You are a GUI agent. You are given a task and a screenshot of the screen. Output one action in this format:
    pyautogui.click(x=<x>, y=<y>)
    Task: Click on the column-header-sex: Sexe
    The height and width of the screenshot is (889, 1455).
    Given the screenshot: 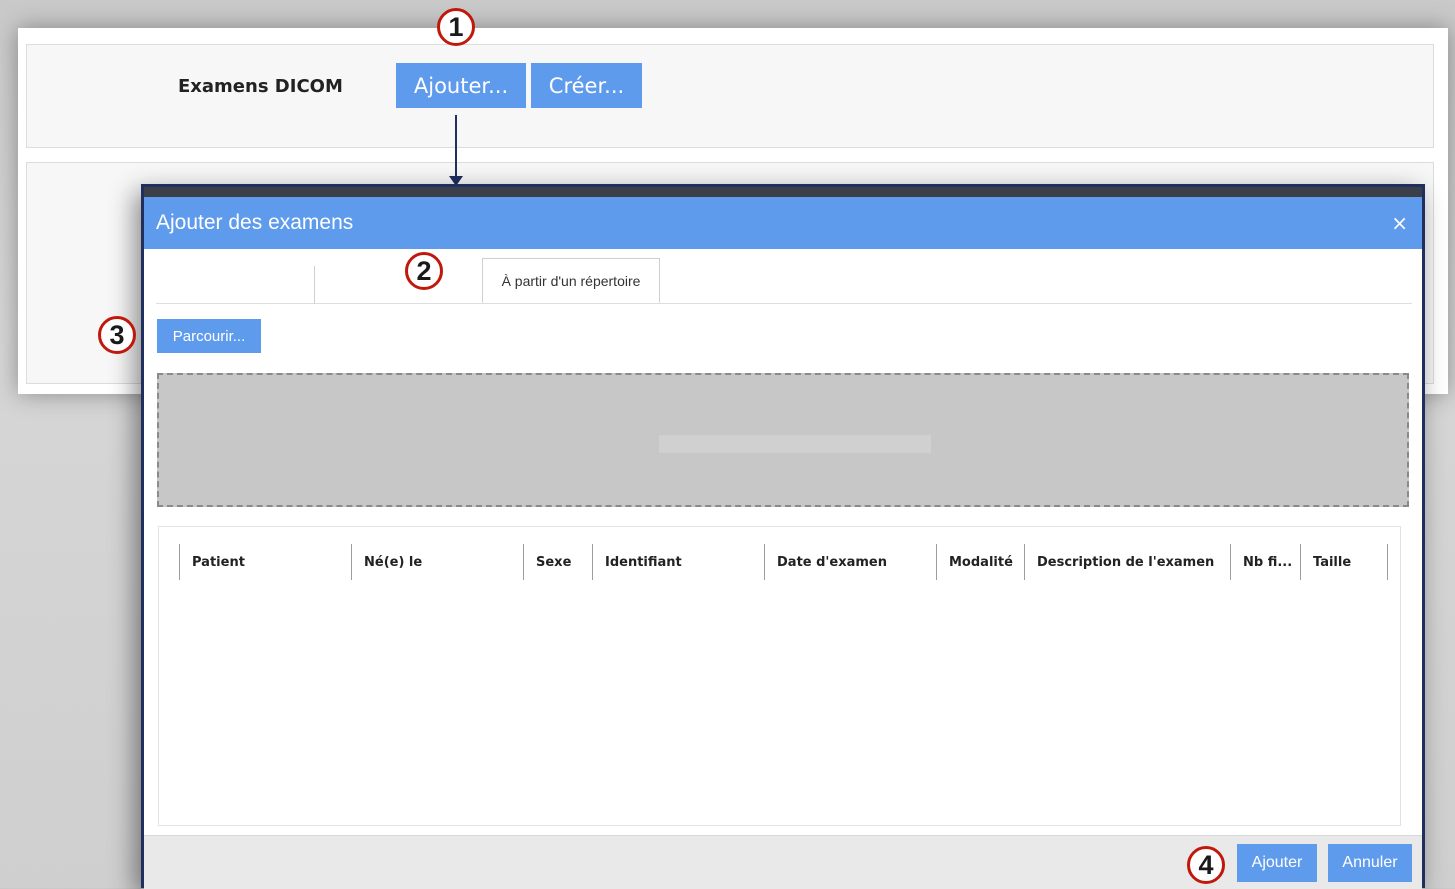 What is the action you would take?
    pyautogui.click(x=557, y=562)
    